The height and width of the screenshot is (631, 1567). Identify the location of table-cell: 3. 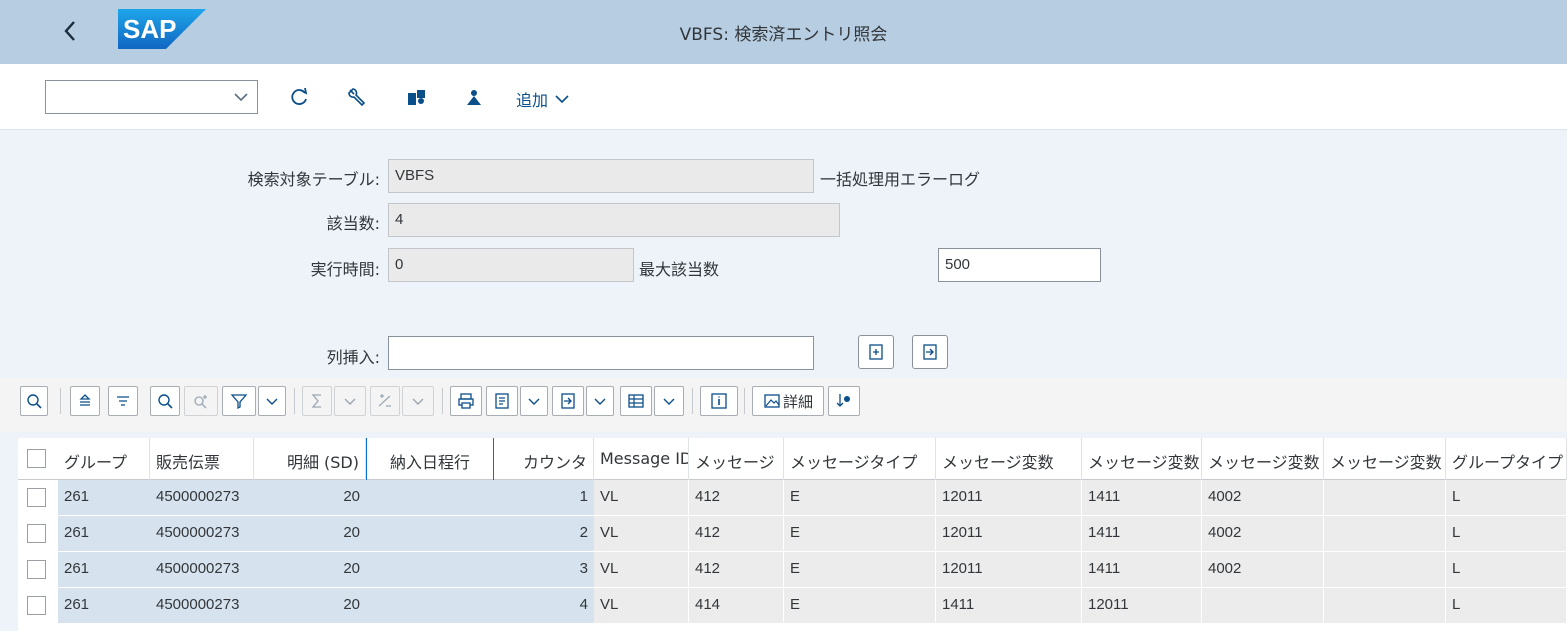
(544, 570).